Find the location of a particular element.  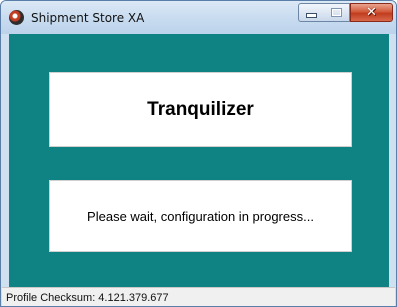

minimize-icon is located at coordinates (311, 15).